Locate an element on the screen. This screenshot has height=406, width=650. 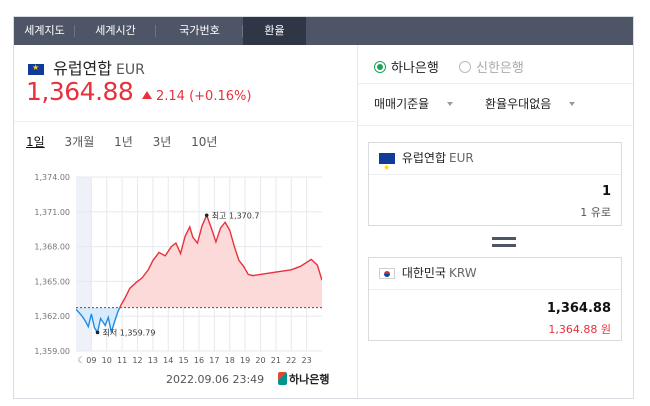
bank-option-shinhan: 신한은행 is located at coordinates (491, 68).